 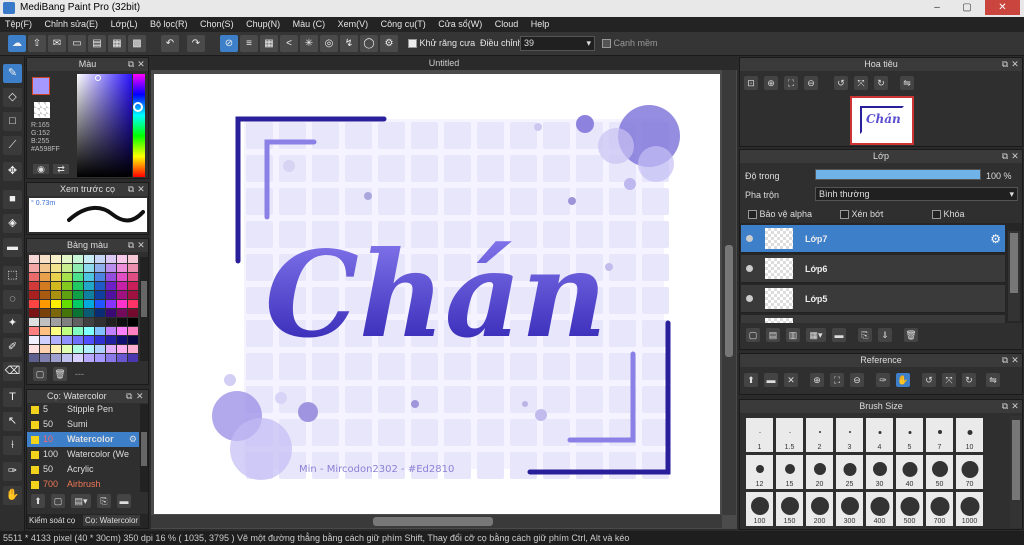 What do you see at coordinates (885, 335) in the screenshot?
I see `merge-layer-icon: ⇓` at bounding box center [885, 335].